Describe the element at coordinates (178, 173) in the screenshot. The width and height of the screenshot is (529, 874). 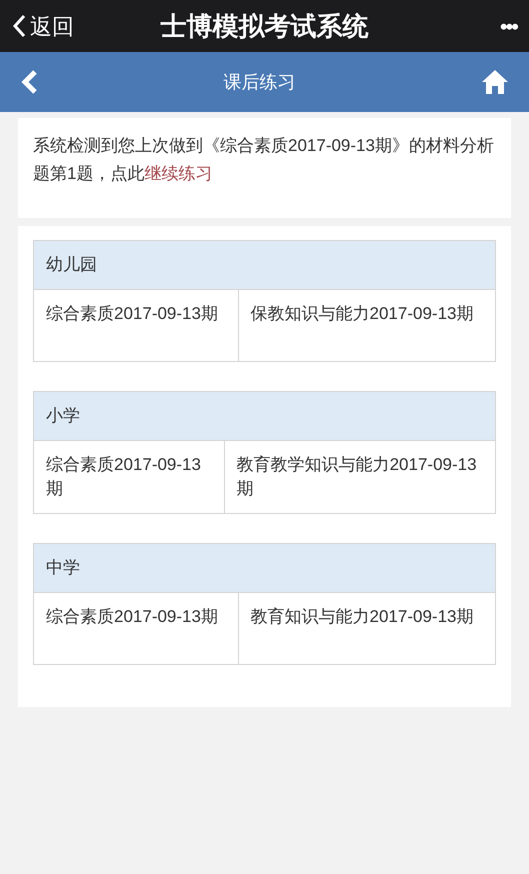
I see `continue-link: 继续练习` at that location.